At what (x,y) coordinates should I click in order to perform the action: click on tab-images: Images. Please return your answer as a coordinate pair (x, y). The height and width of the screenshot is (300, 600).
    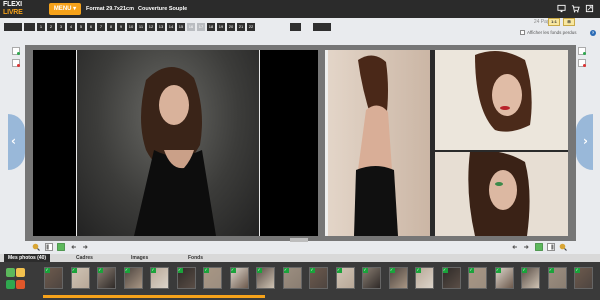
    Looking at the image, I should click on (139, 258).